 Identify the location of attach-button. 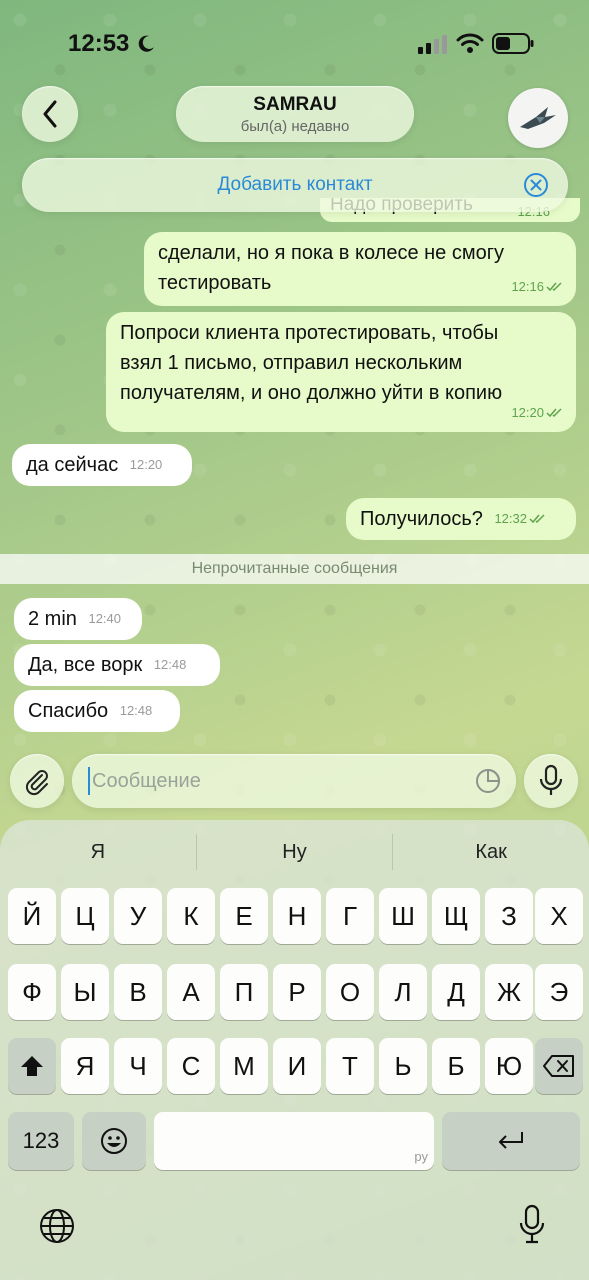
(37, 781).